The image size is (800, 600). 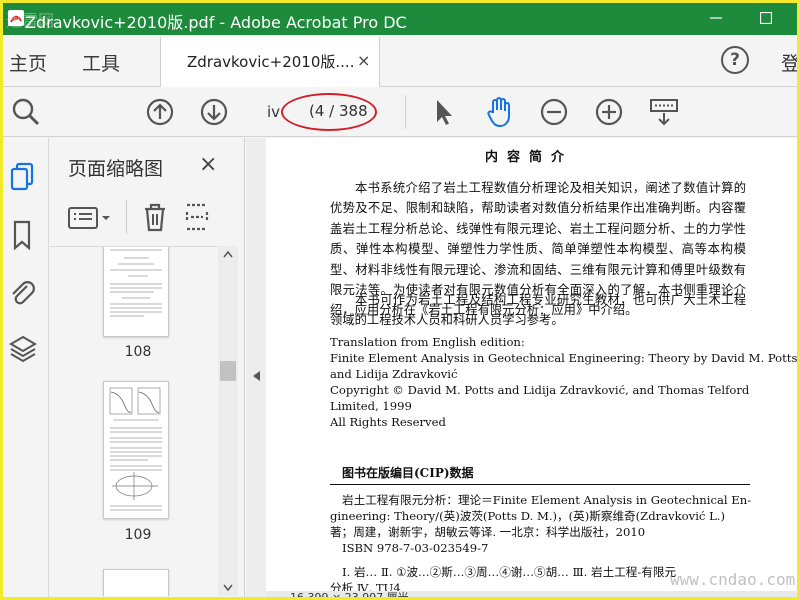 I want to click on thumbnail-list: 108 109, so click(x=134, y=421).